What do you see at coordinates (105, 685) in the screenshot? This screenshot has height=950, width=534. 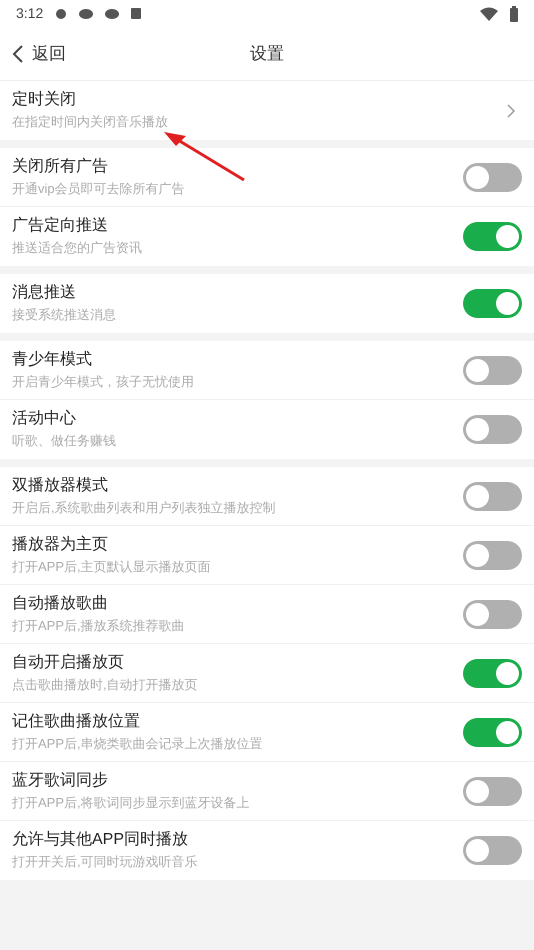 I see `setting-description: 点击歌曲播放时,自动打开播放页` at bounding box center [105, 685].